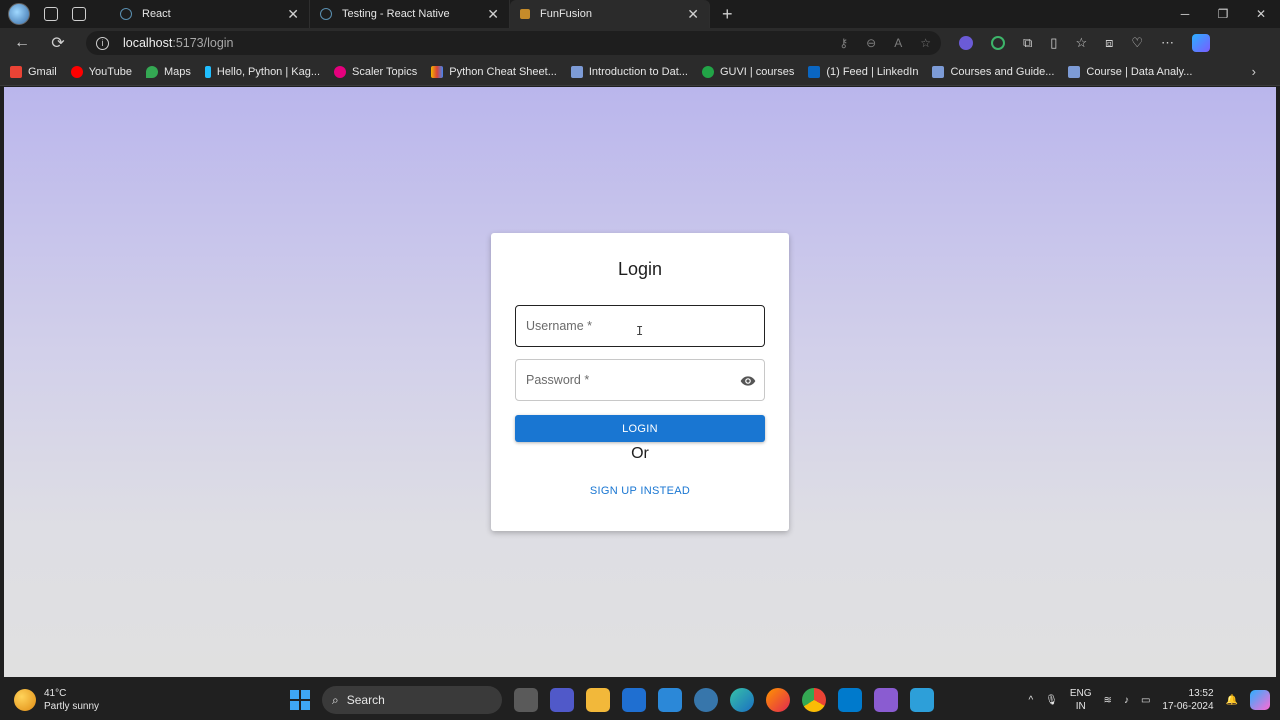 Image resolution: width=1280 pixels, height=720 pixels. I want to click on clock: 13:52 17-06-2024, so click(1187, 700).